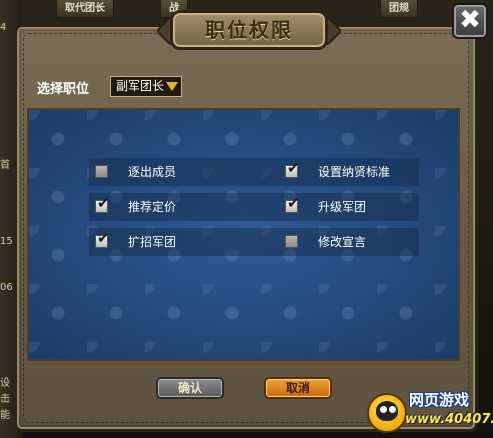  I want to click on position-dropdown: 副军团长, so click(146, 86).